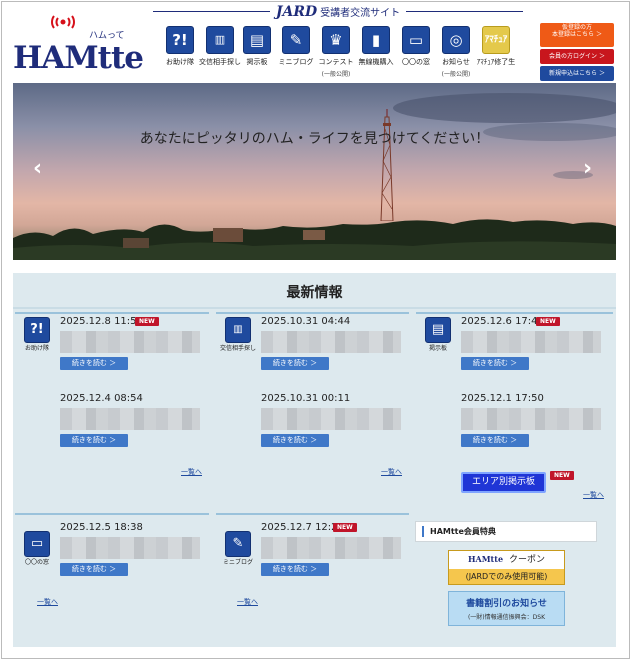 Image resolution: width=631 pixels, height=660 pixels. Describe the element at coordinates (416, 62) in the screenshot. I see `nav-label: 〇〇の窓` at that location.